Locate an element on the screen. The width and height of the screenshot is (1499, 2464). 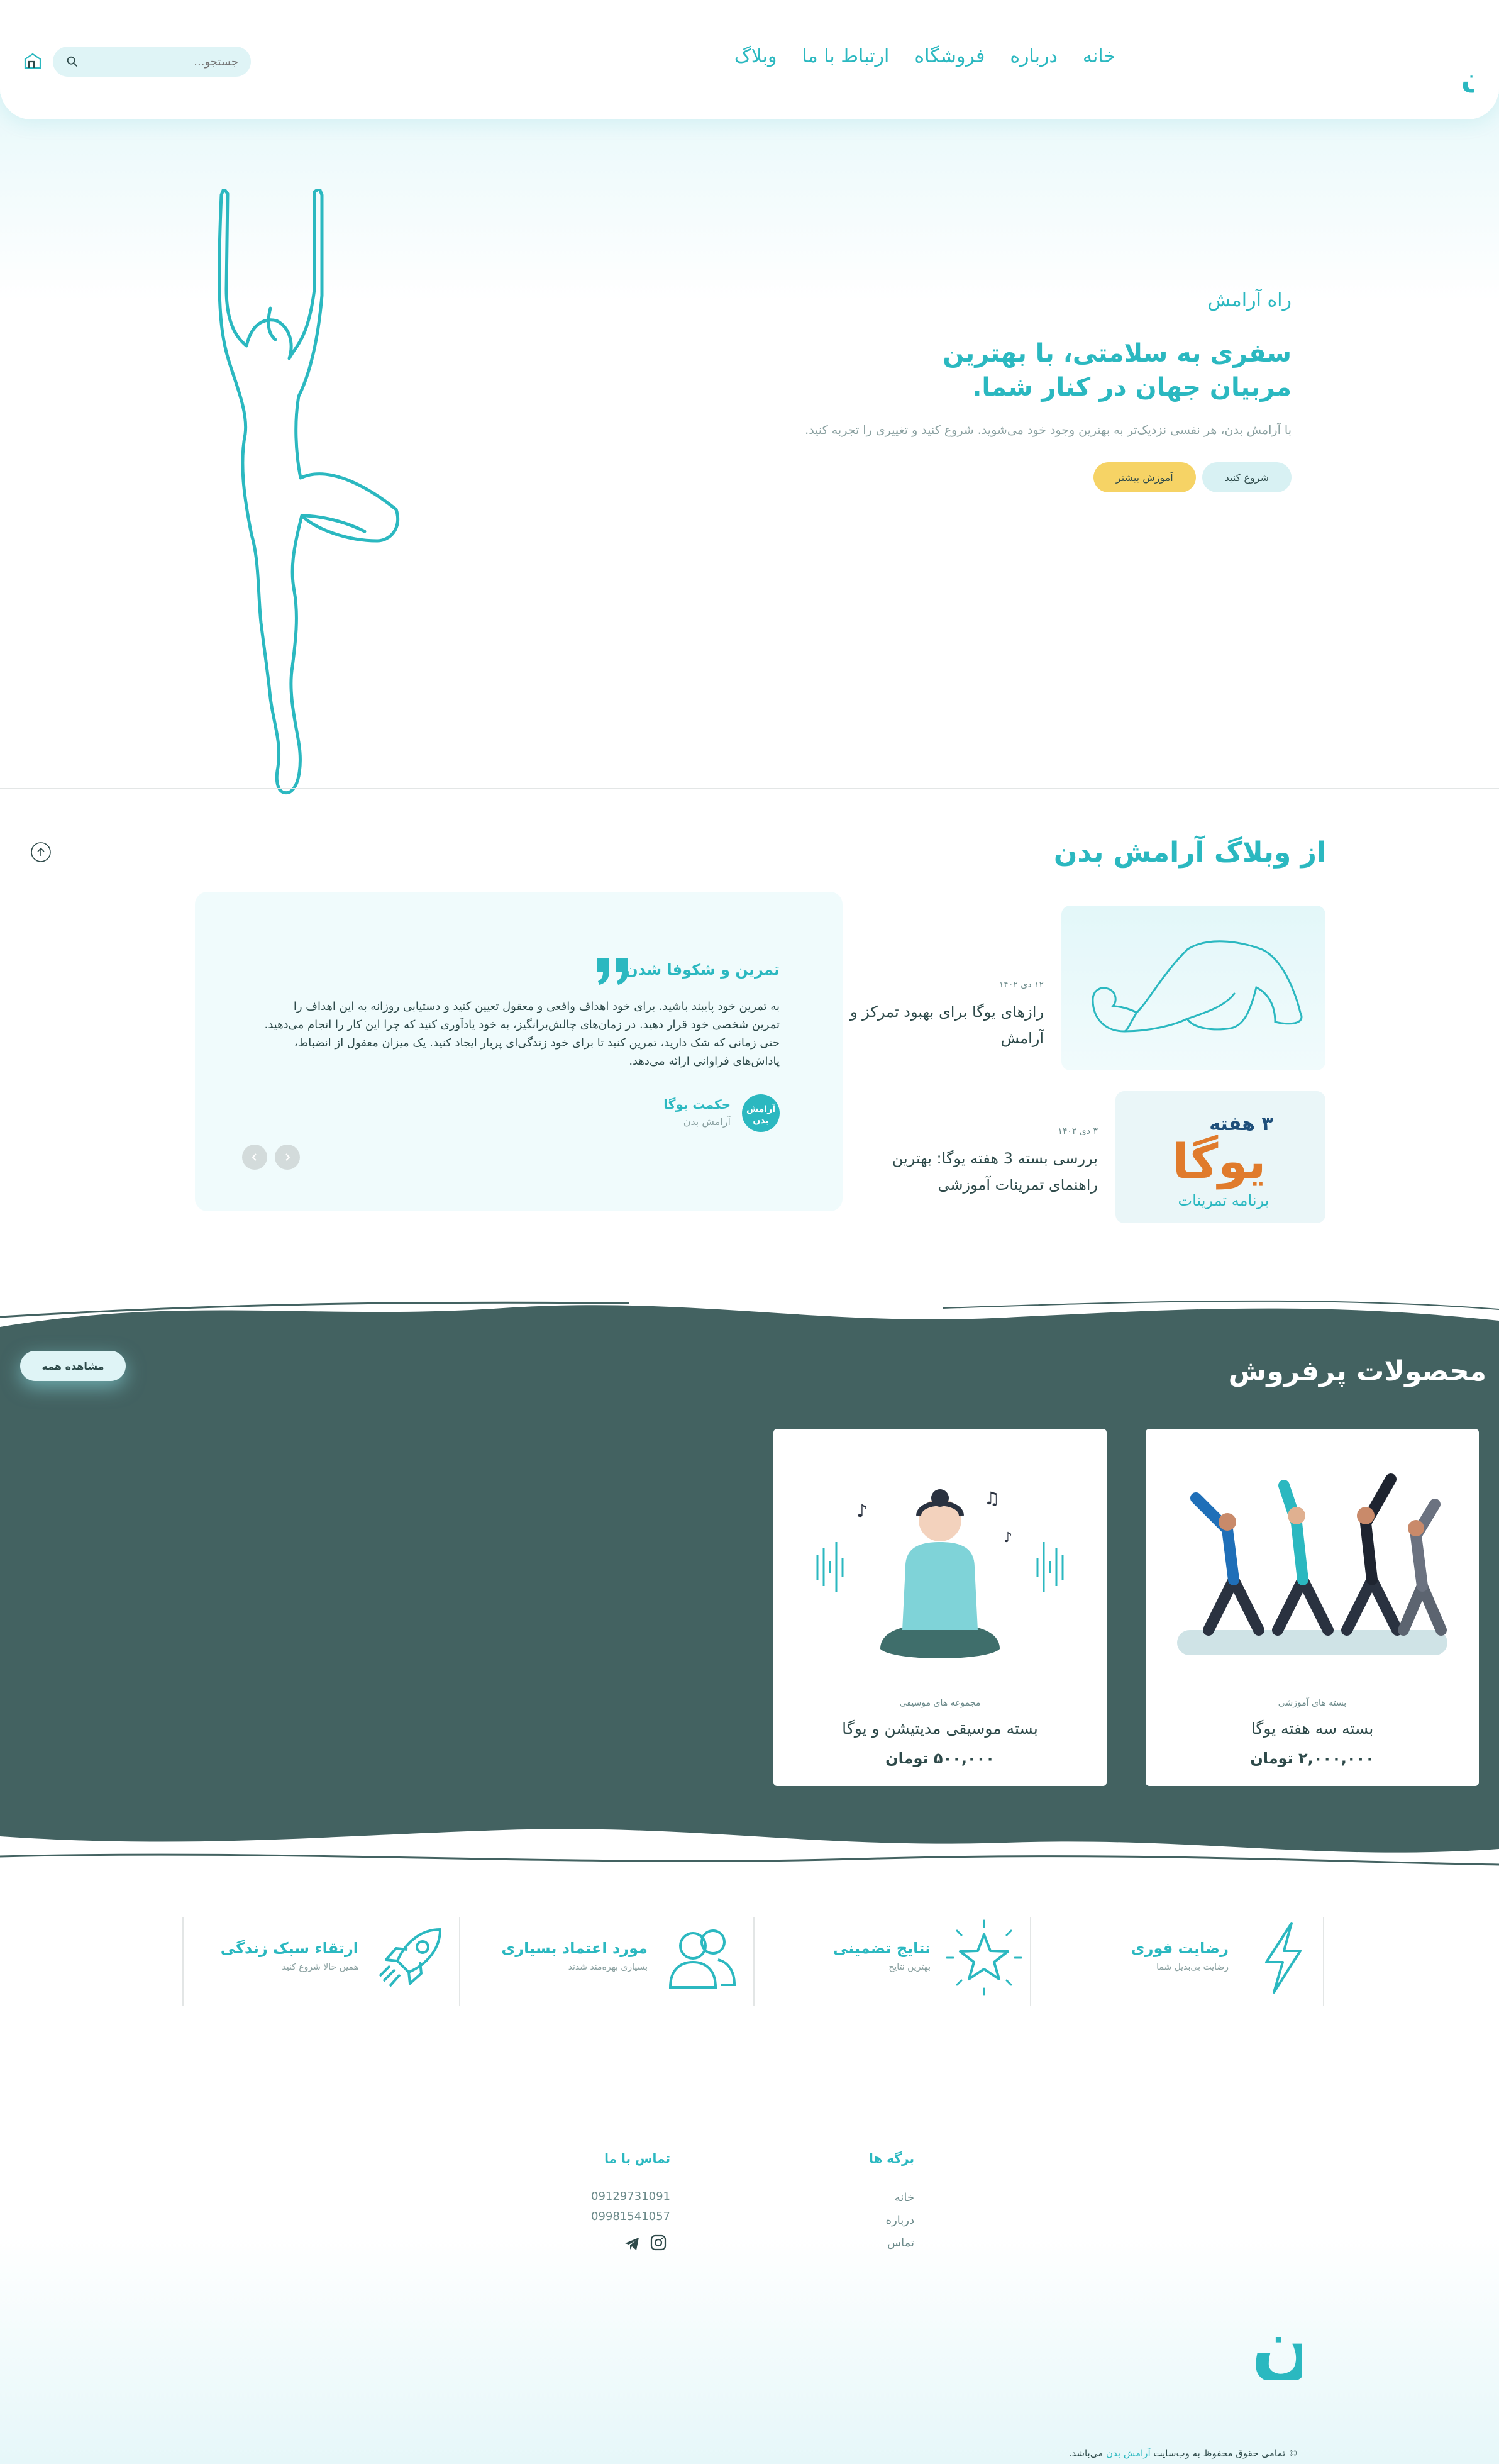
product-category: مجموعه های موسیقی is located at coordinates (940, 1703).